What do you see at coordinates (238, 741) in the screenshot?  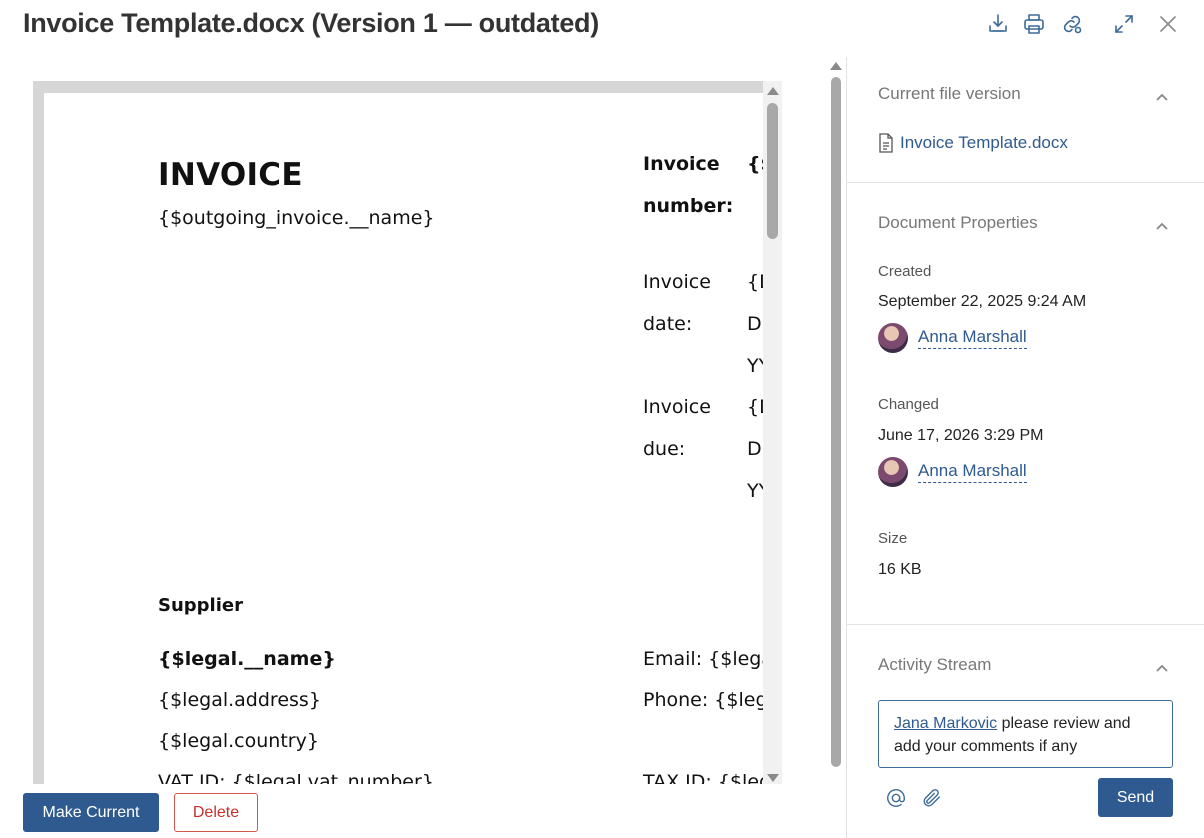 I see `legal-country: {$legal.country}` at bounding box center [238, 741].